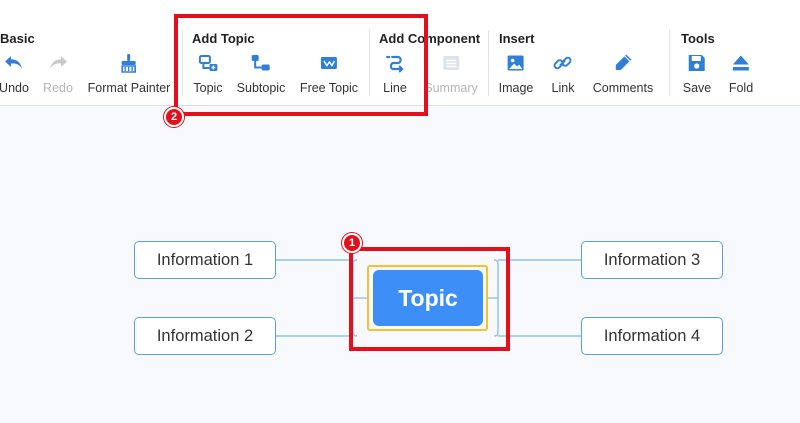 The height and width of the screenshot is (423, 800). I want to click on step-badge-1: 1, so click(352, 243).